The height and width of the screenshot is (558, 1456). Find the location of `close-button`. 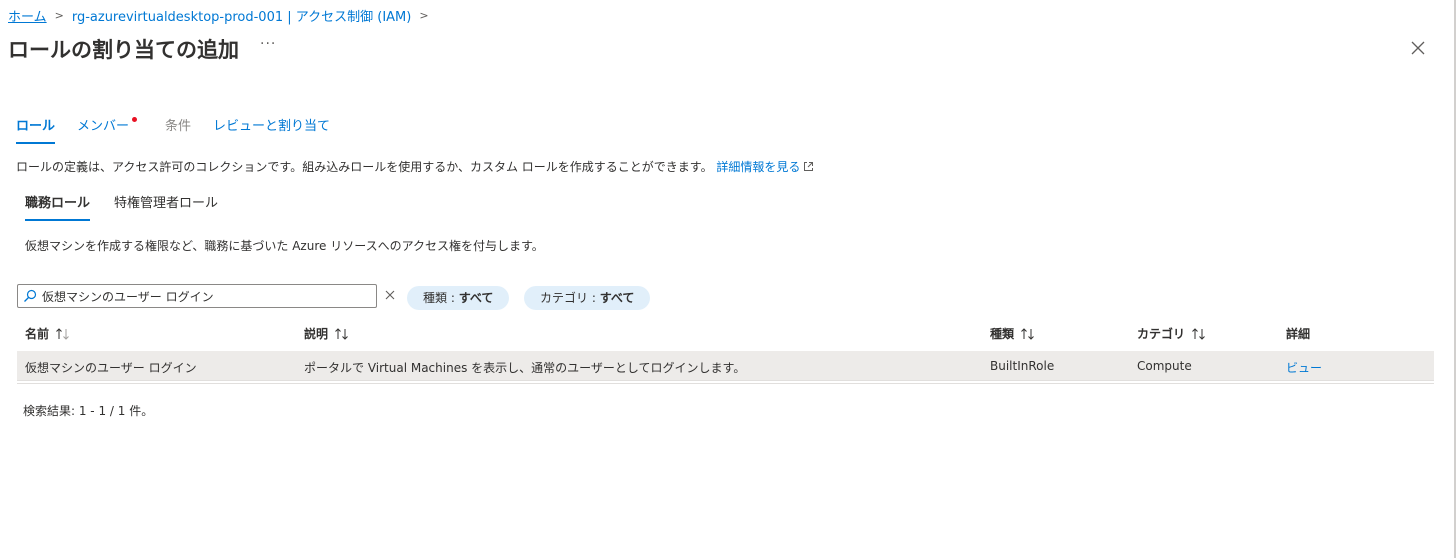

close-button is located at coordinates (1418, 48).